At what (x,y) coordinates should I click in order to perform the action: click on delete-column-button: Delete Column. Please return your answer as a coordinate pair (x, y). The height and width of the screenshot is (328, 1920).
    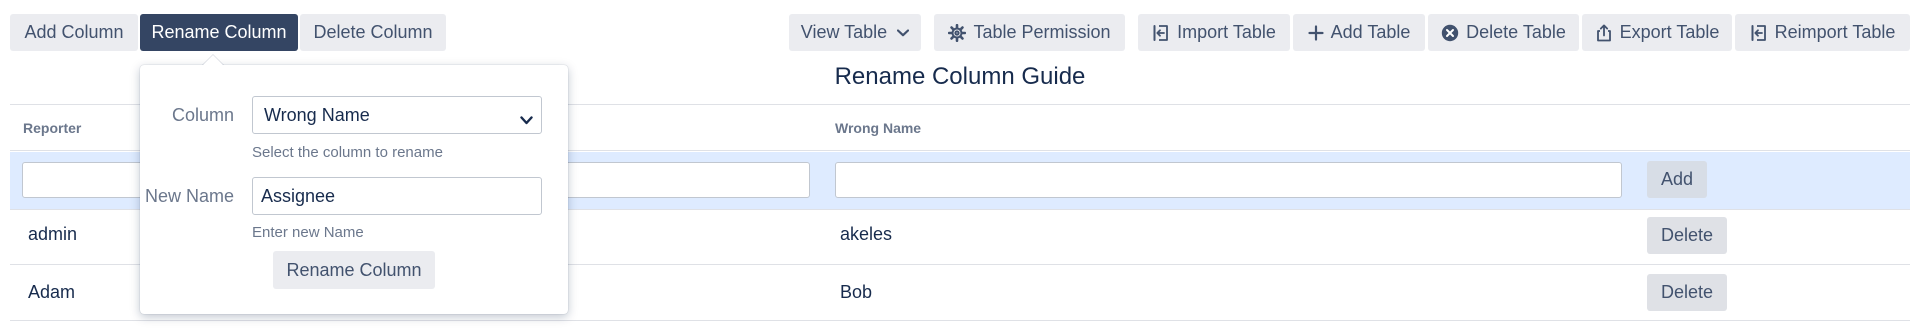
    Looking at the image, I should click on (373, 32).